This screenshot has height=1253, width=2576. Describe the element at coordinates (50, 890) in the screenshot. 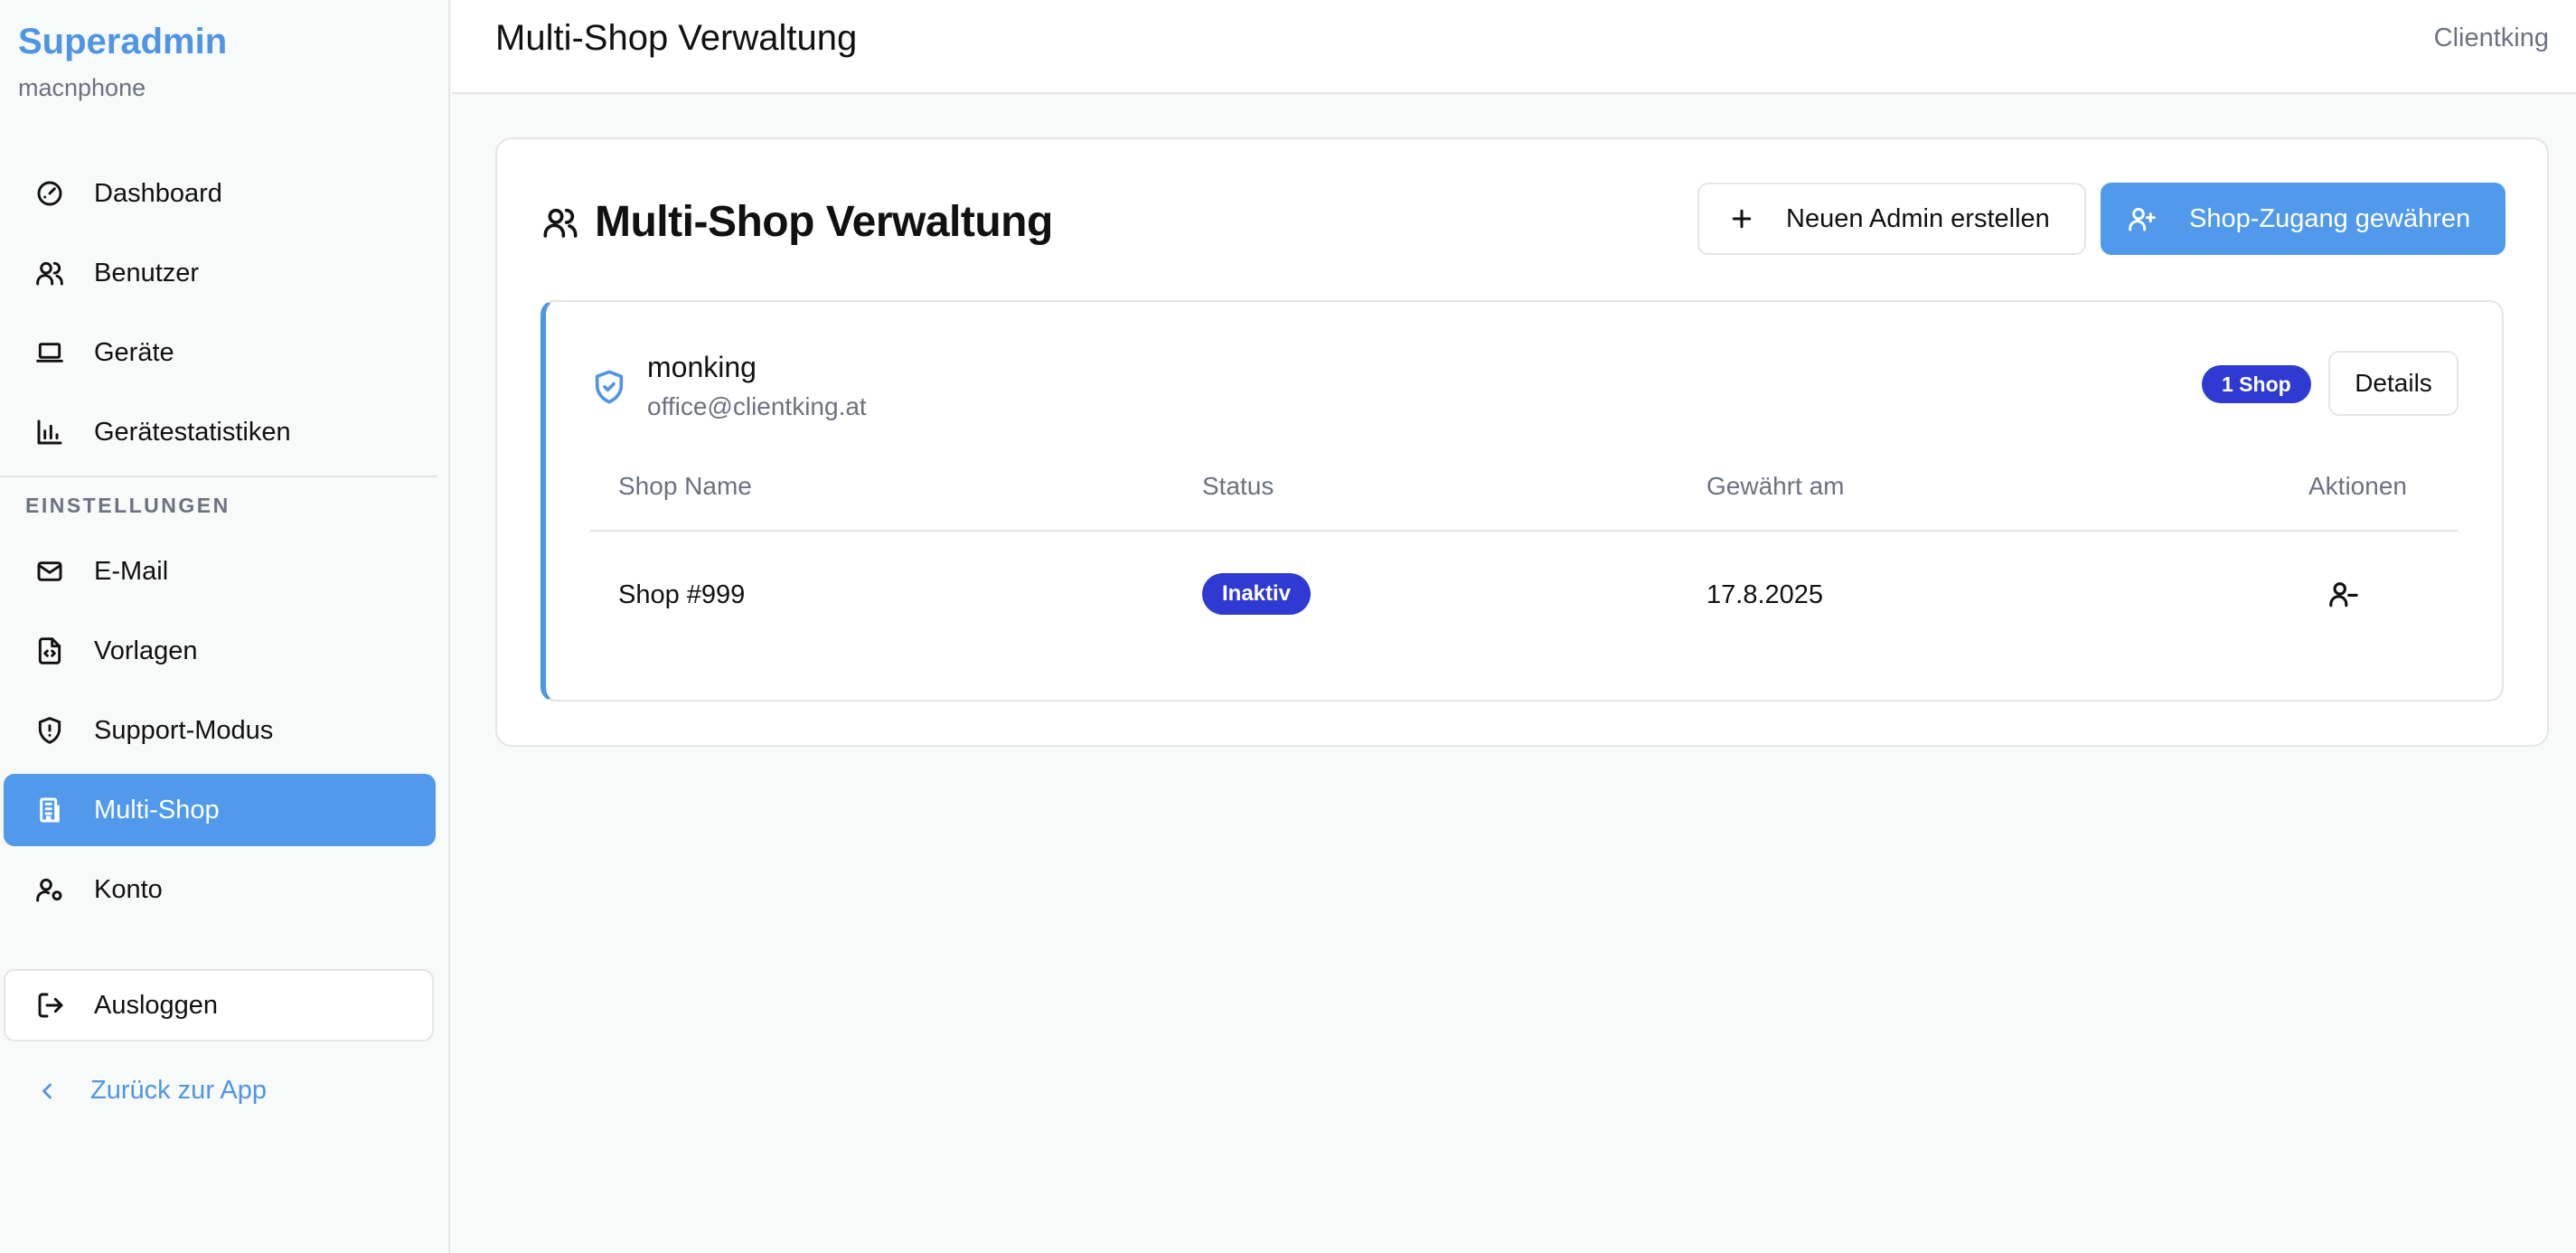

I see `user-cog-icon` at that location.